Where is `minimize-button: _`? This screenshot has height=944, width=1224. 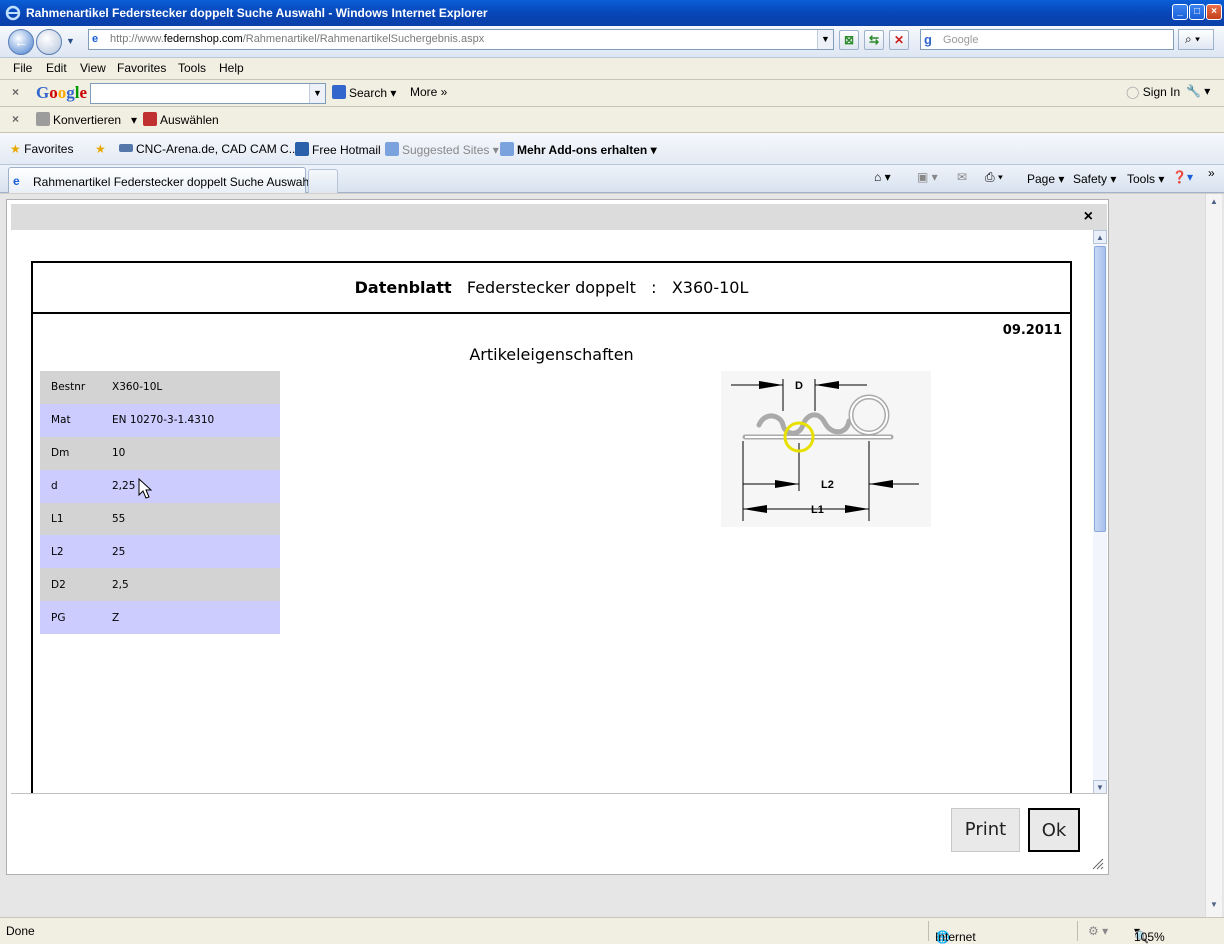 minimize-button: _ is located at coordinates (1180, 12).